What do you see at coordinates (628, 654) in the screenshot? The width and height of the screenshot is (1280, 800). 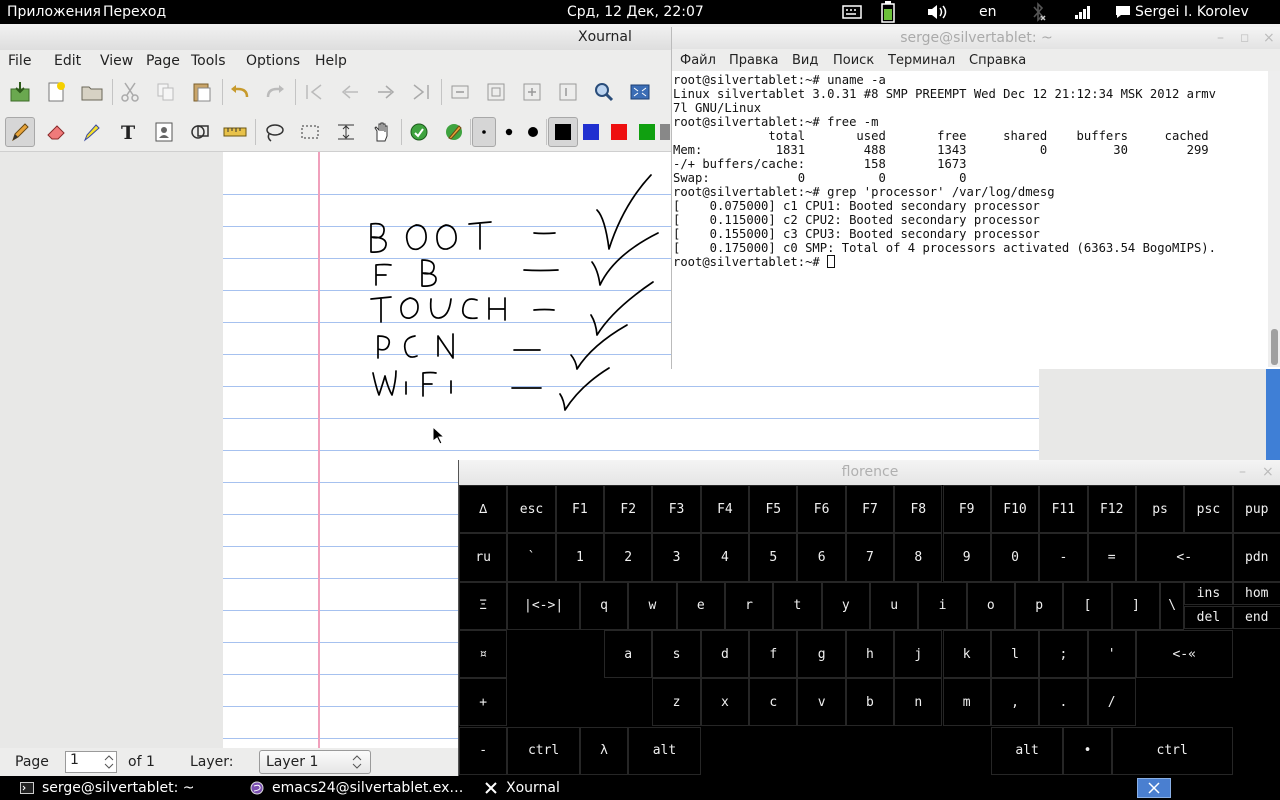 I see `key-home-row: a` at bounding box center [628, 654].